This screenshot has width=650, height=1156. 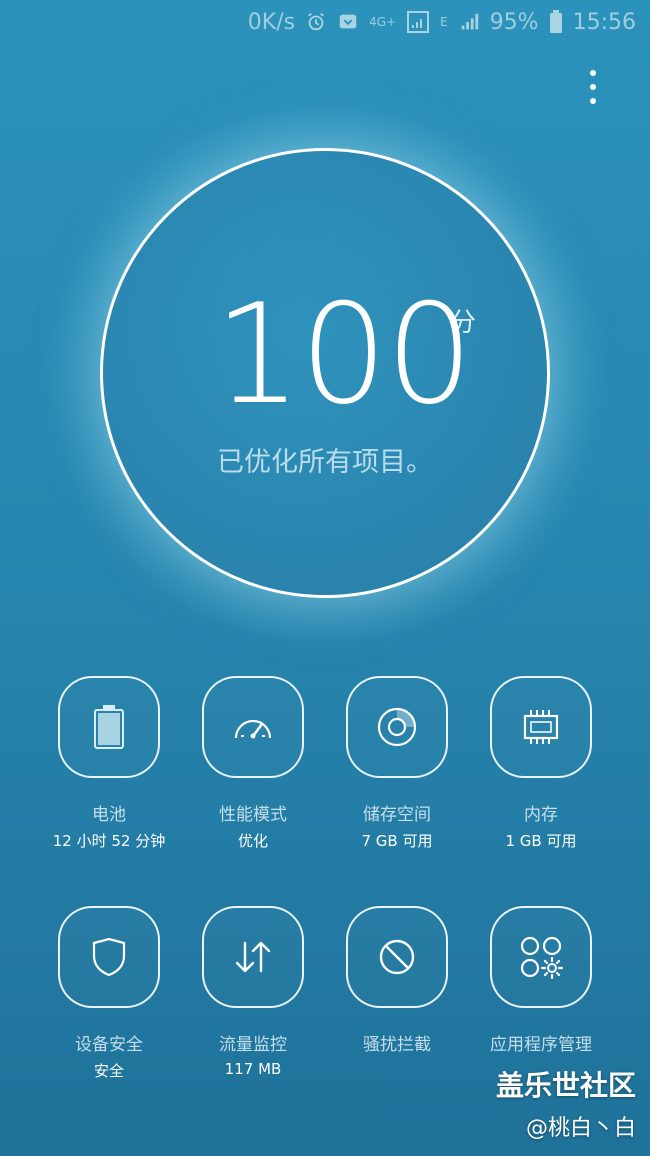 I want to click on shield-icon, so click(x=109, y=957).